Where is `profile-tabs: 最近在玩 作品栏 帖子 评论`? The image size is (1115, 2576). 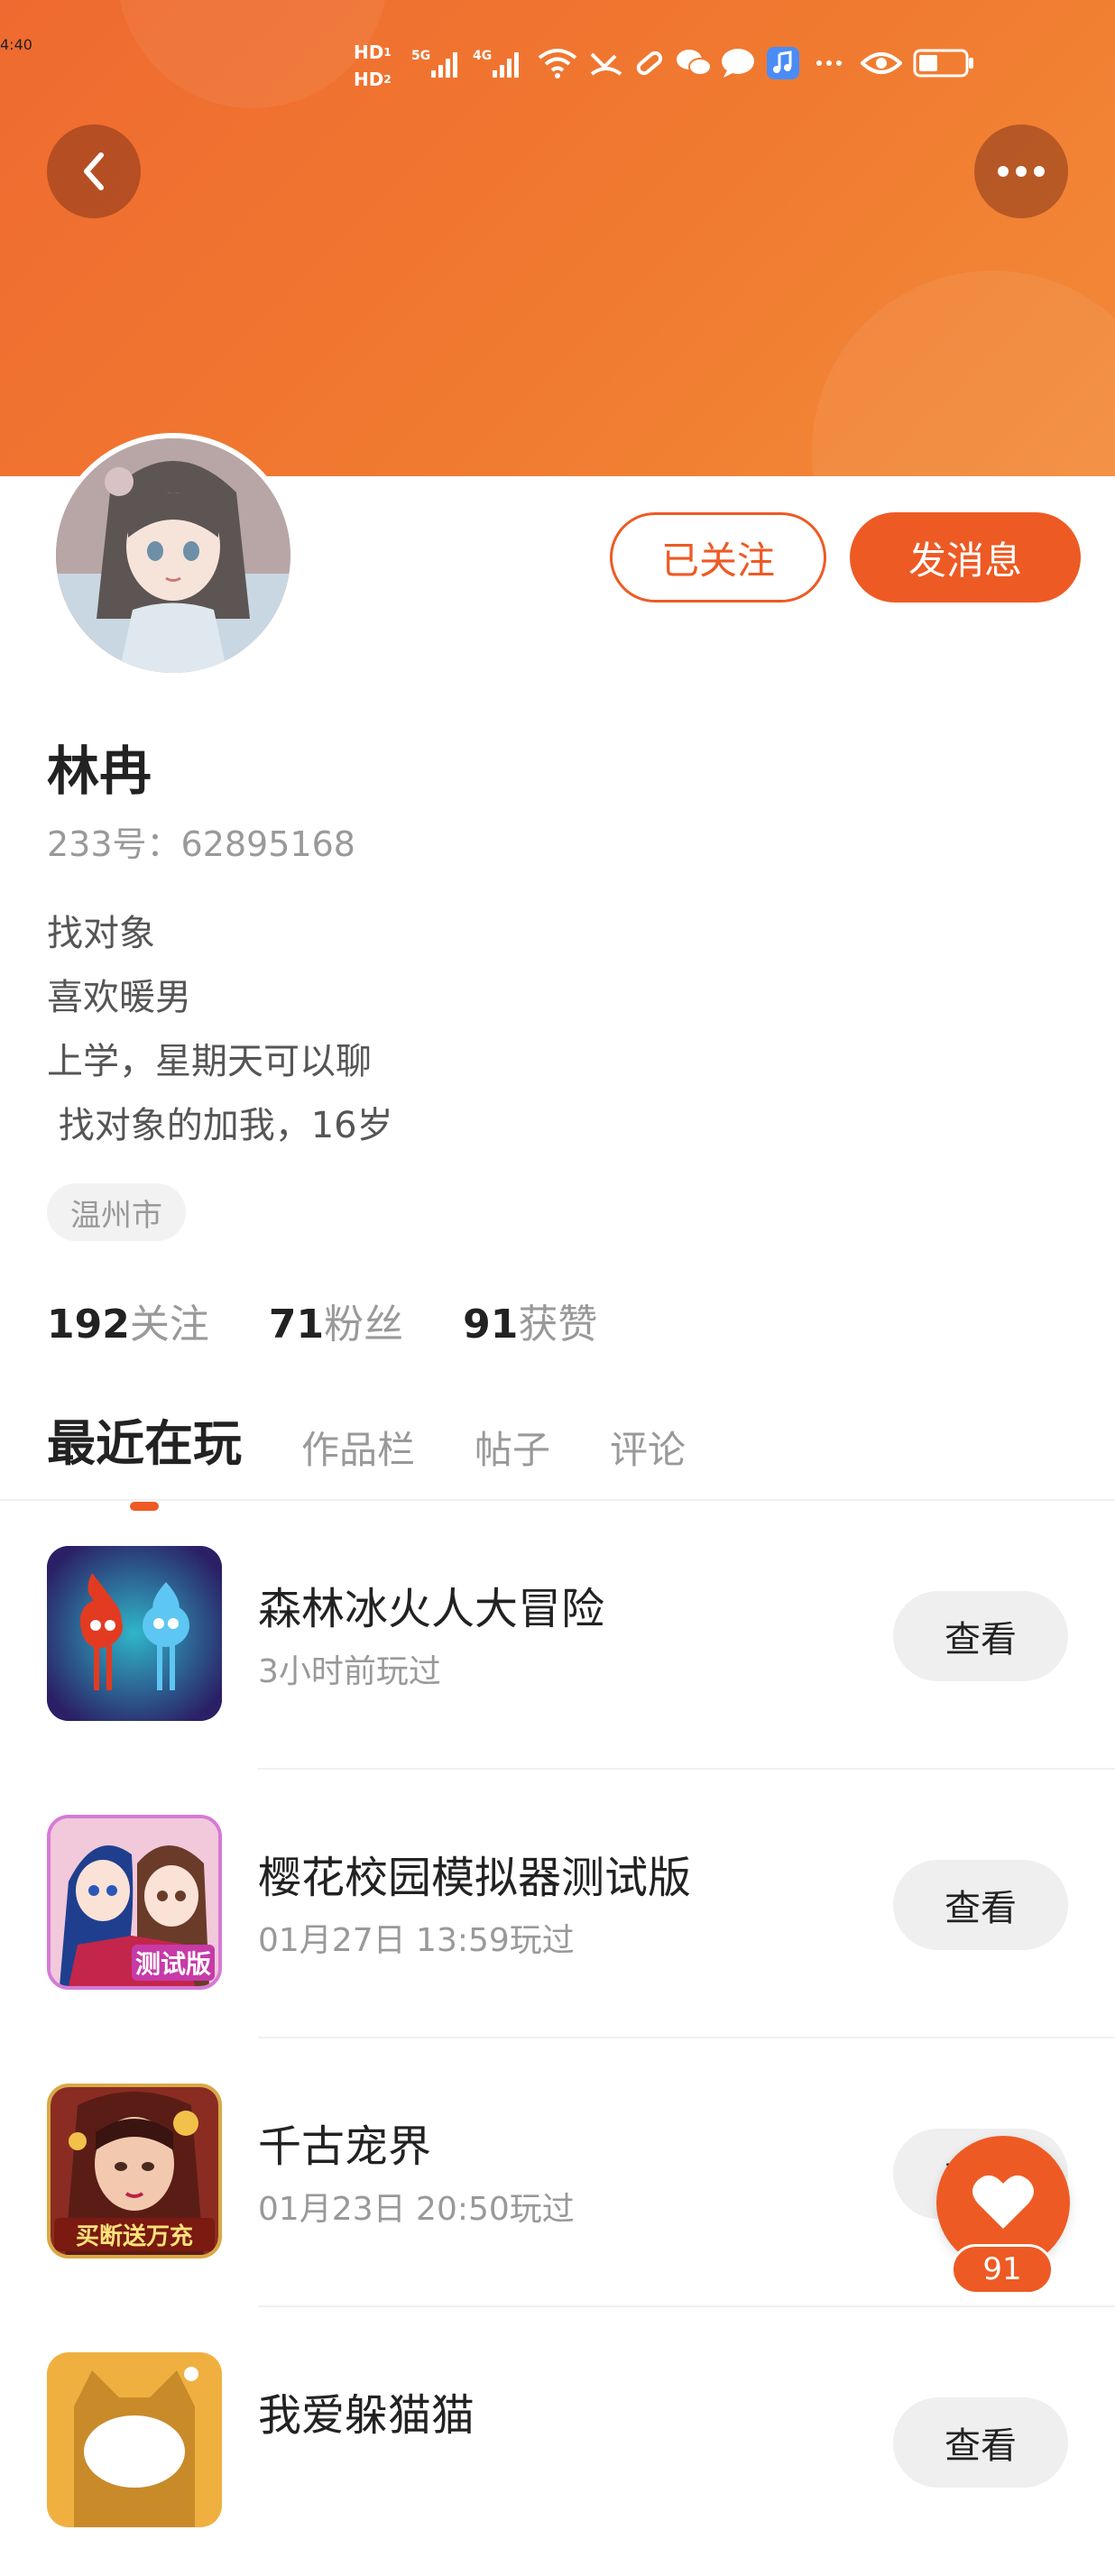
profile-tabs: 最近在玩 作品栏 帖子 评论 is located at coordinates (366, 1457).